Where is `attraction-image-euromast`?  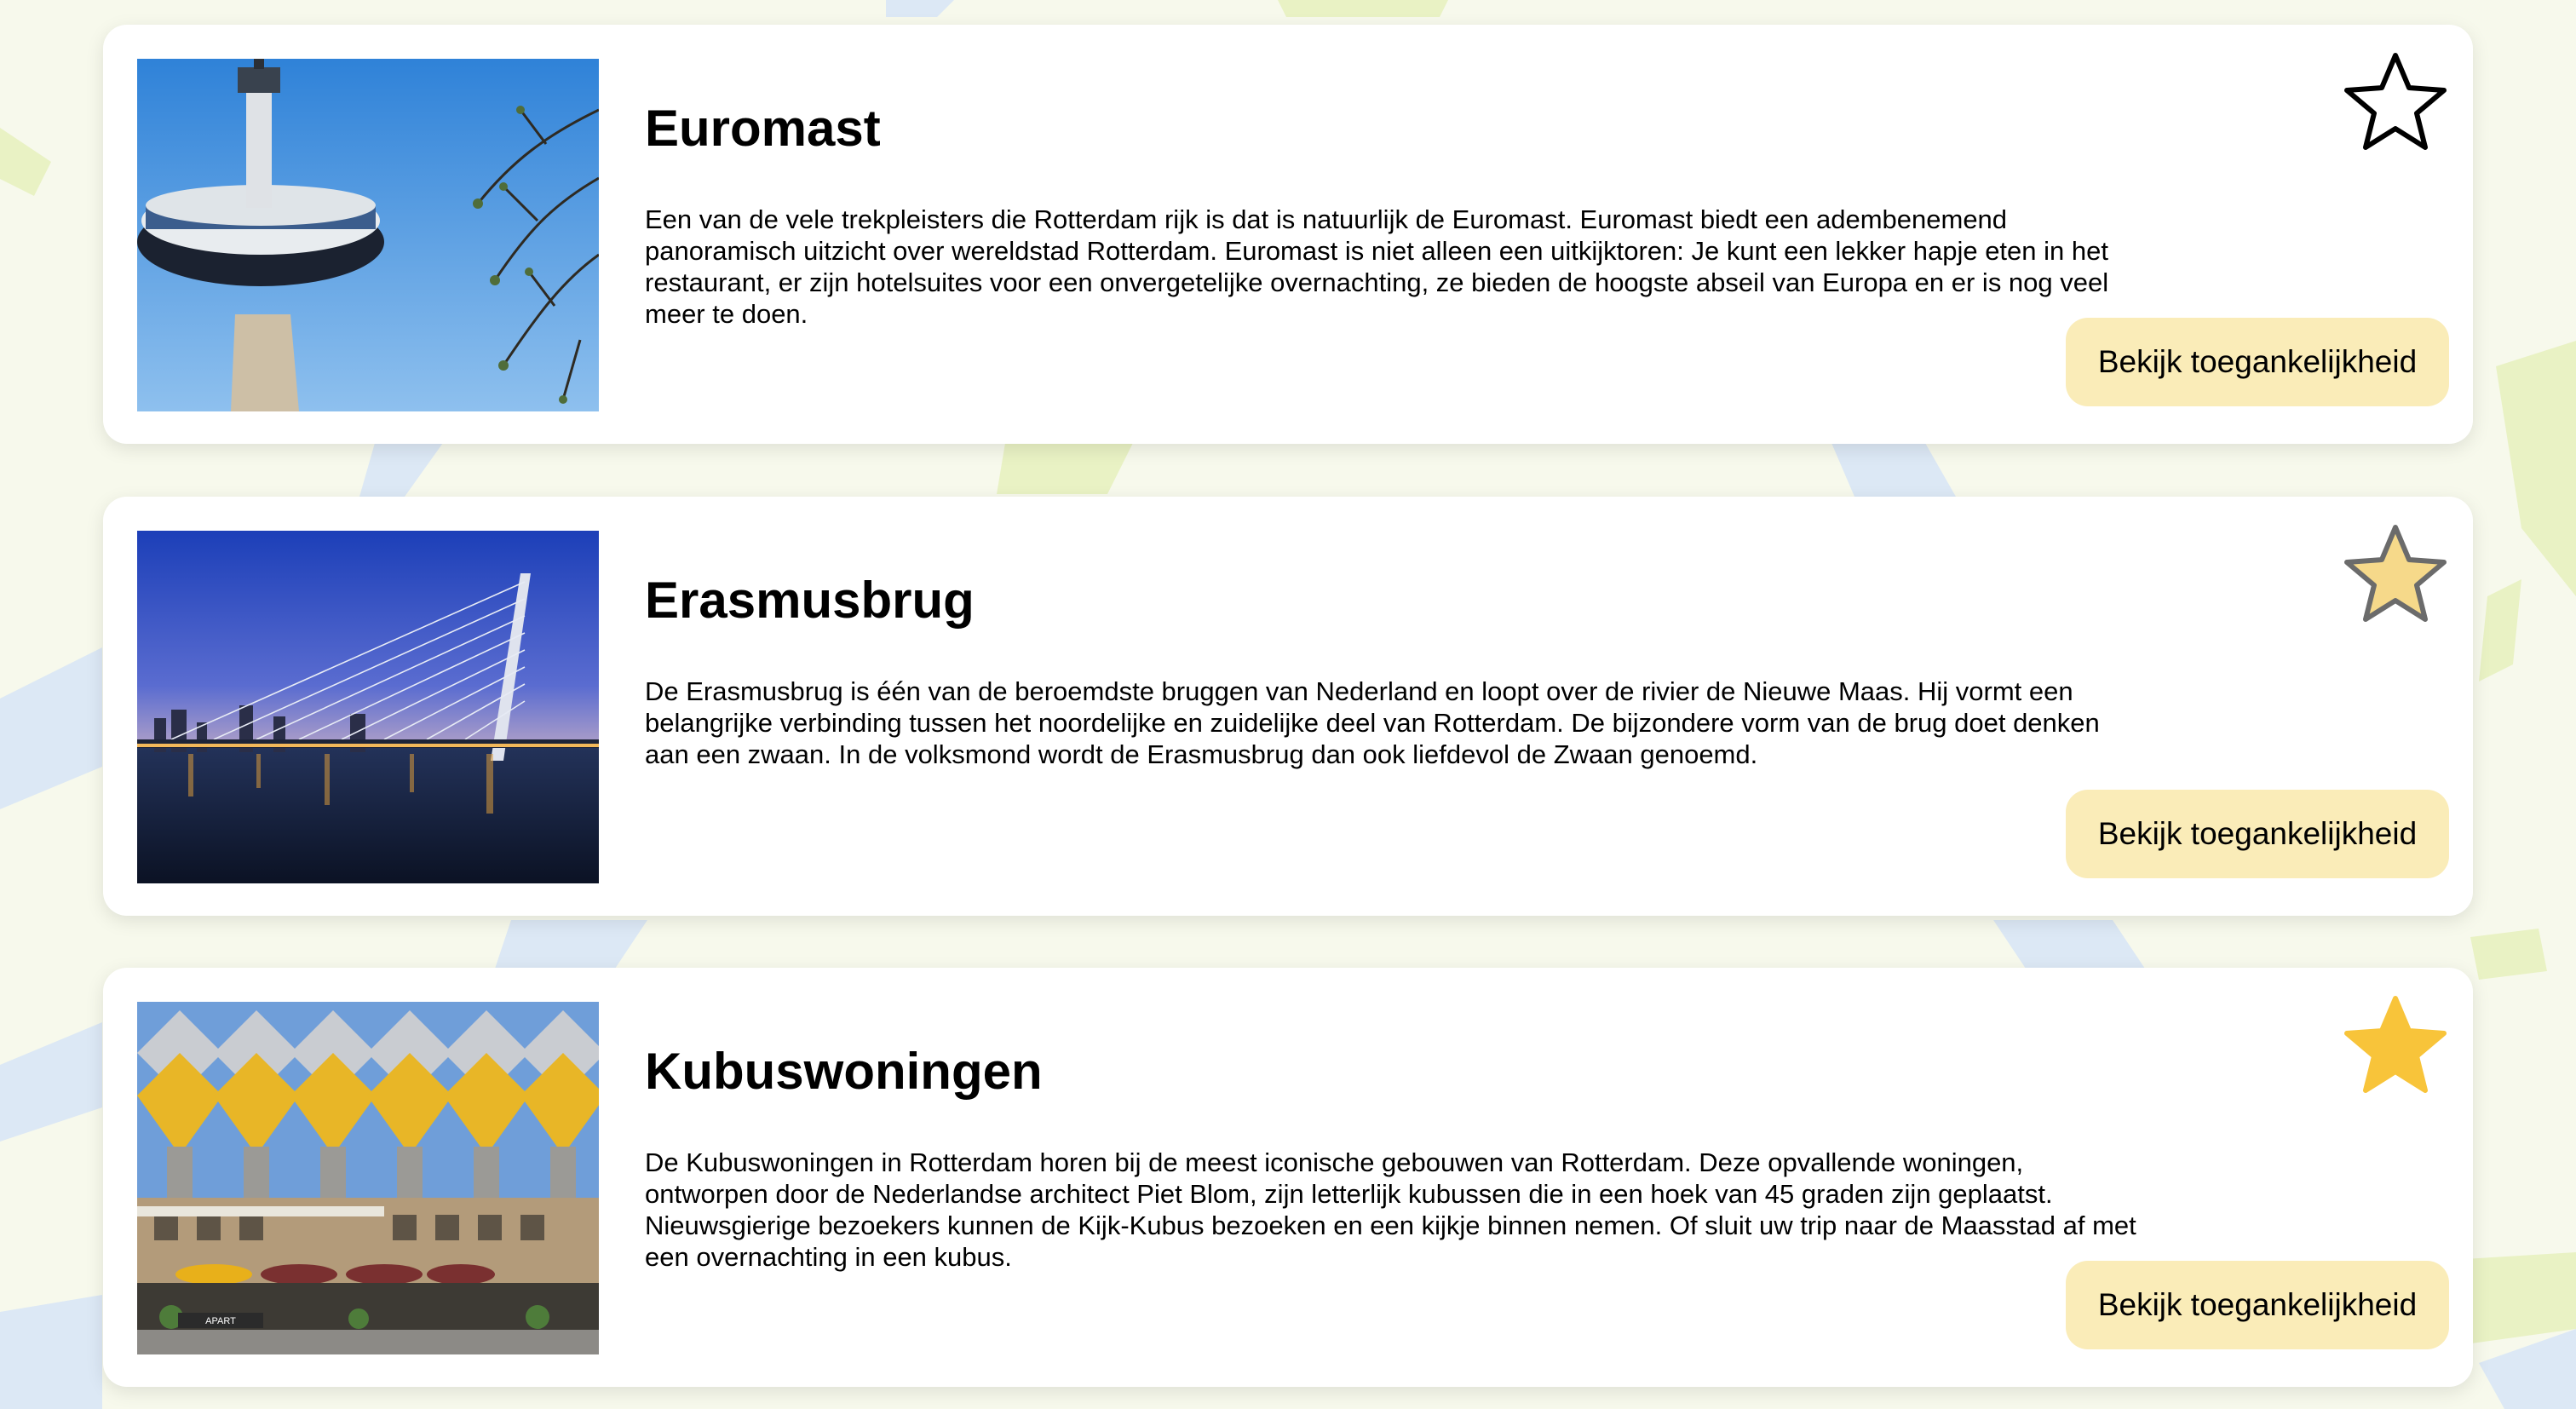 attraction-image-euromast is located at coordinates (368, 235).